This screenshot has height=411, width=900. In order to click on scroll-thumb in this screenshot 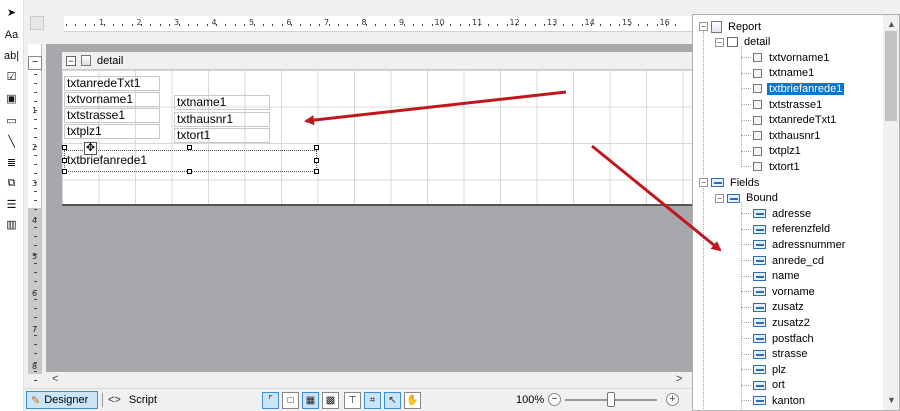, I will do `click(891, 76)`.